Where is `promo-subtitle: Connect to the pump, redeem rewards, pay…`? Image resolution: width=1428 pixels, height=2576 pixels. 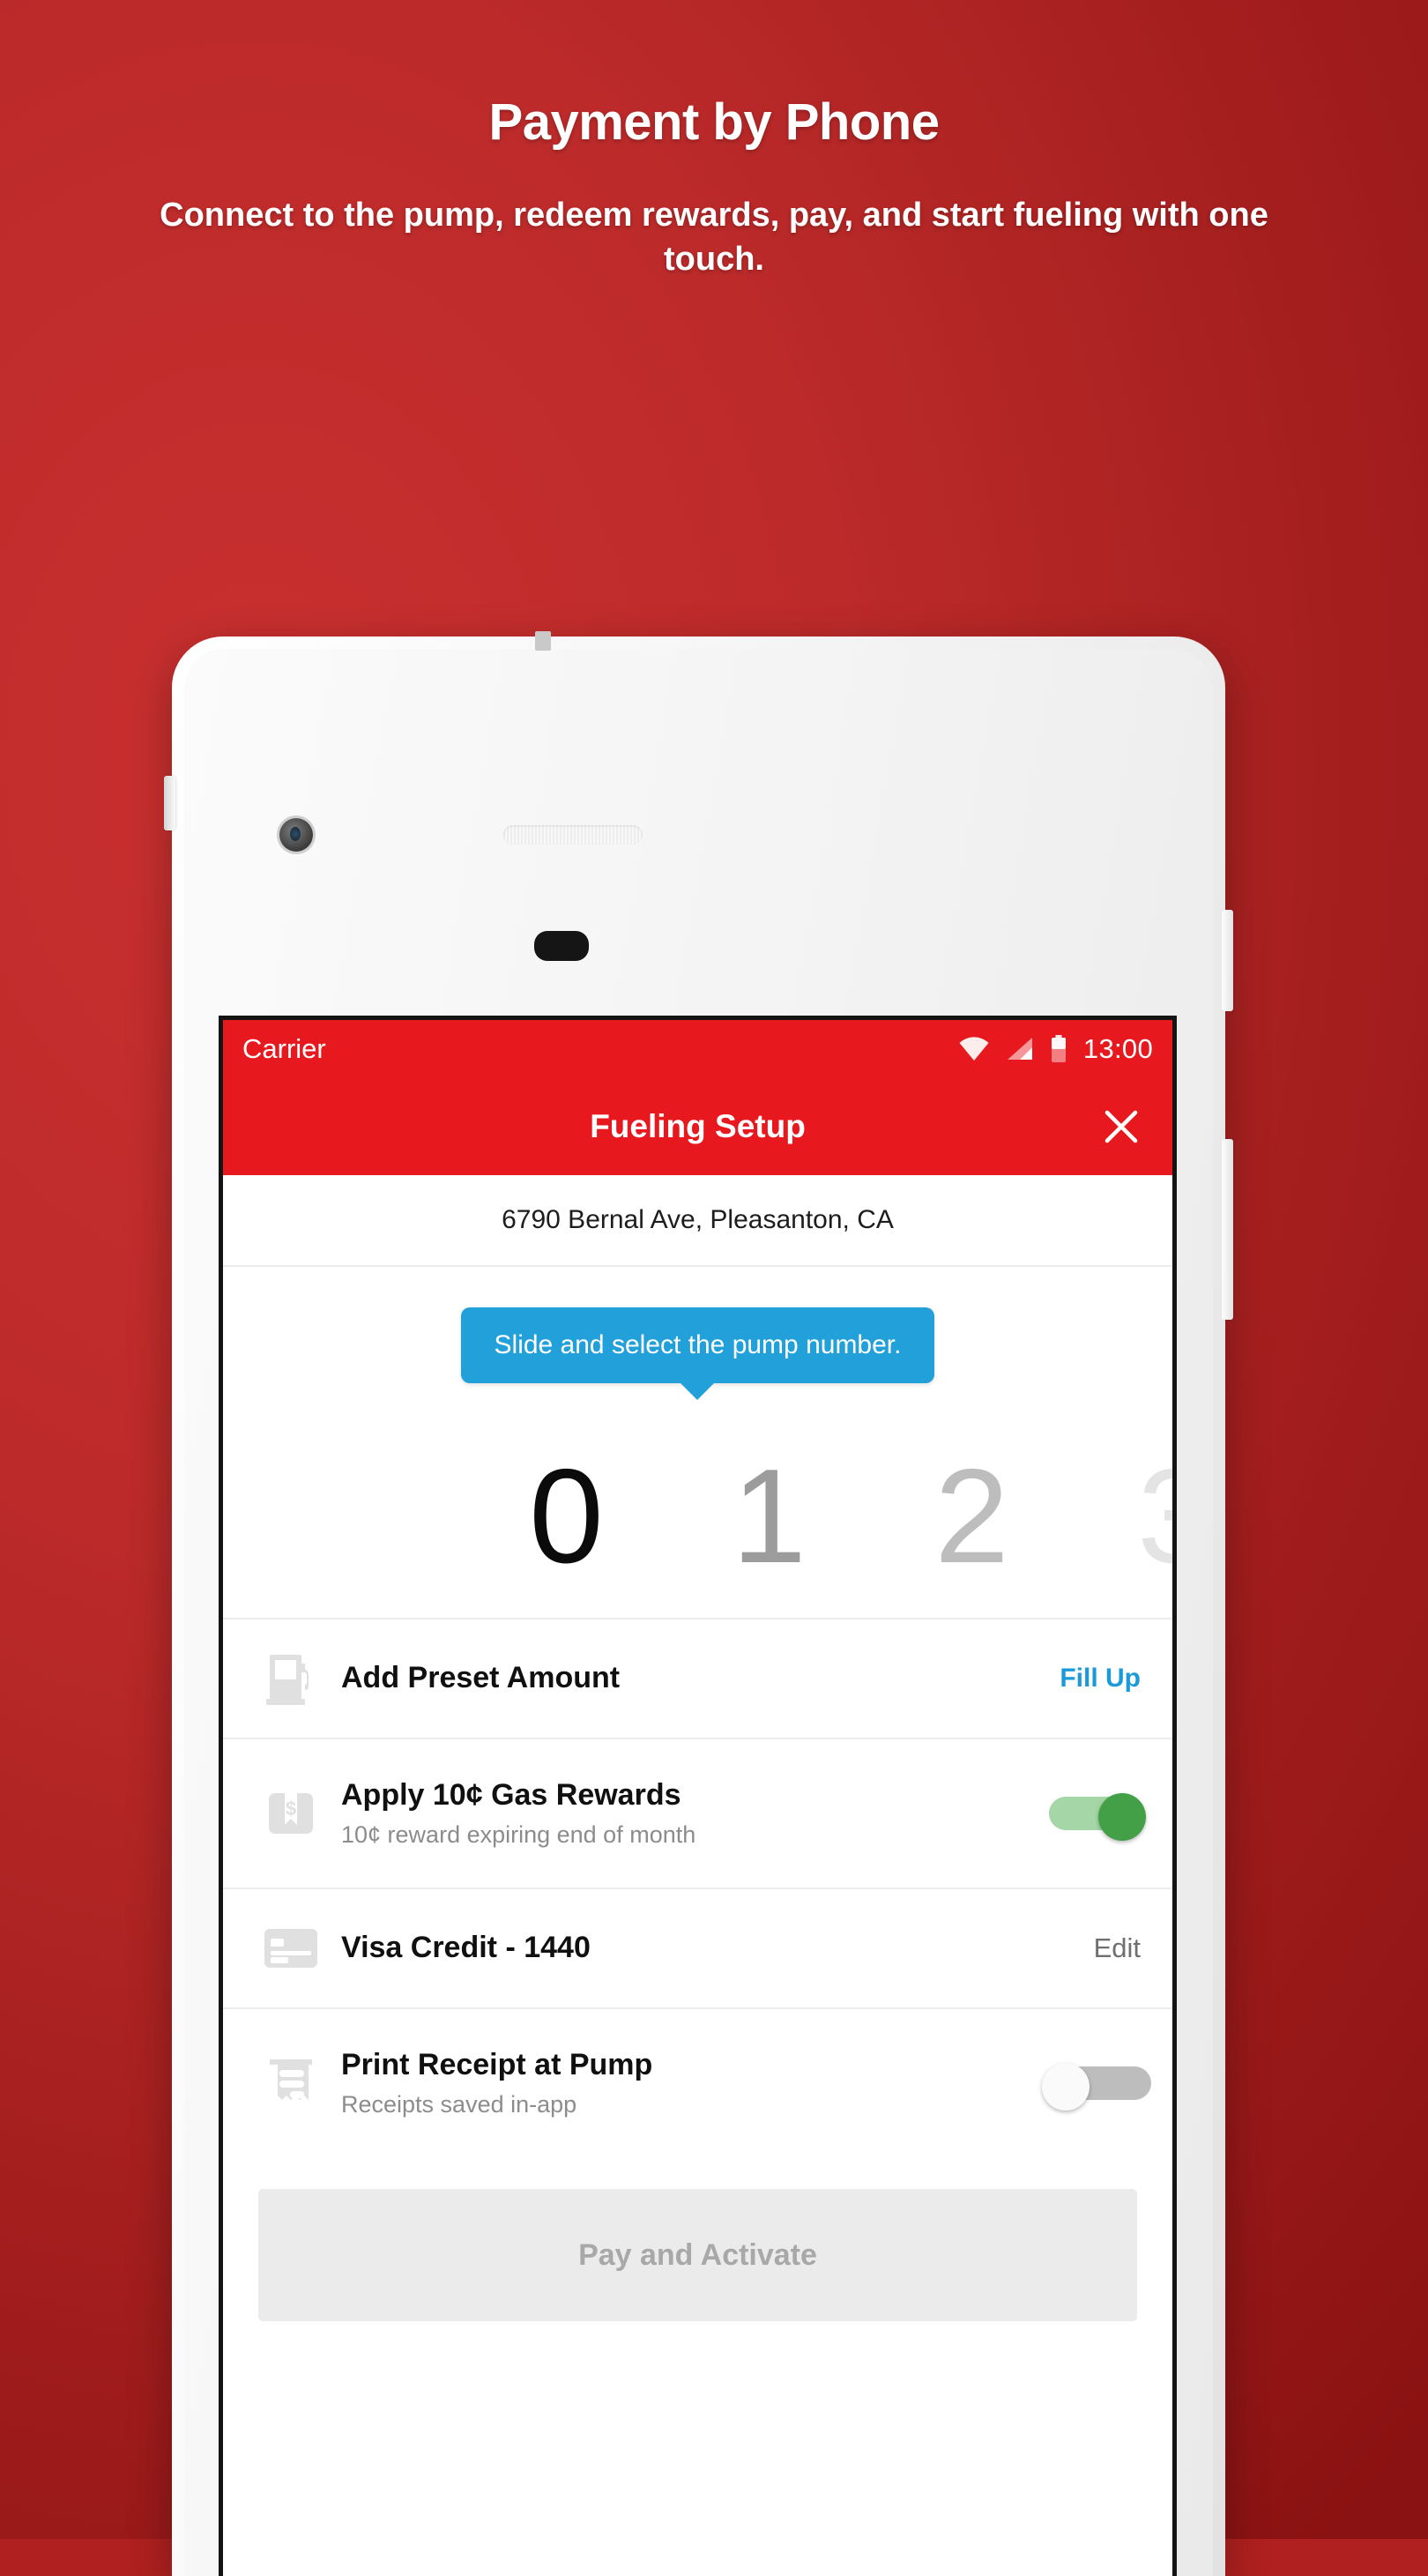 promo-subtitle: Connect to the pump, redeem rewards, pay… is located at coordinates (714, 237).